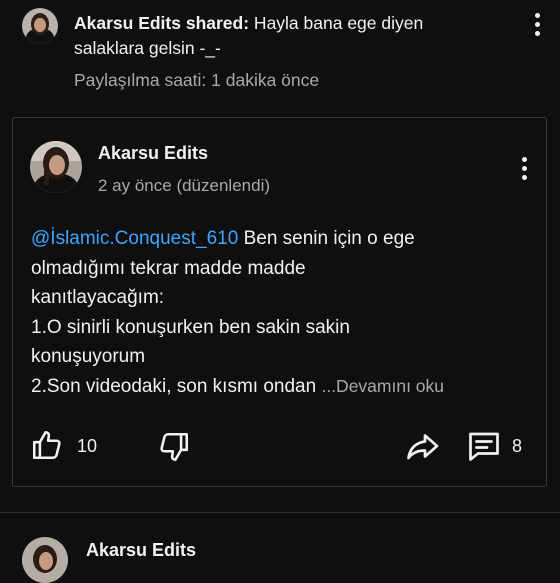 The height and width of the screenshot is (583, 560). I want to click on thumb-up-icon, so click(46, 445).